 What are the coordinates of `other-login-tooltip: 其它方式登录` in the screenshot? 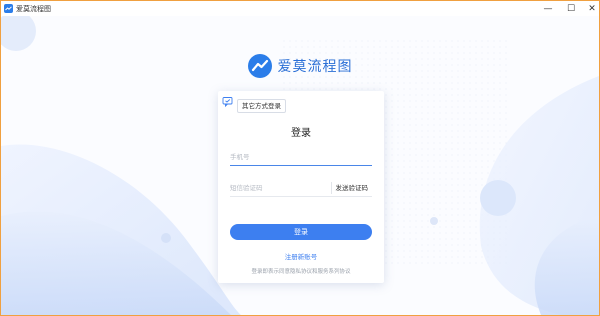 It's located at (261, 106).